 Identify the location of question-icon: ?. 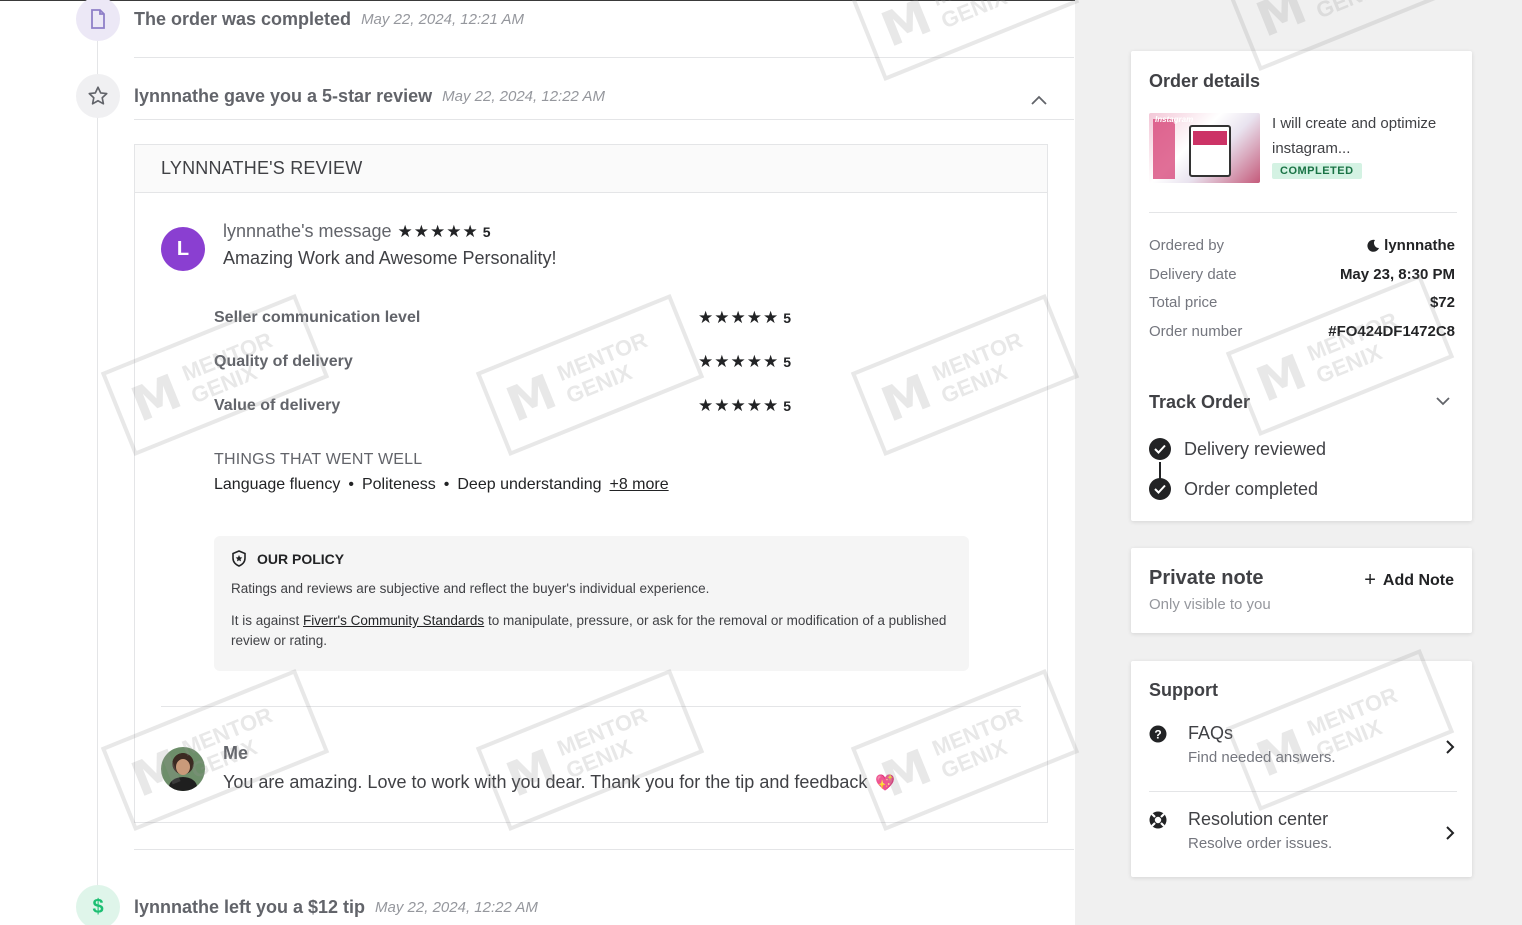
(1158, 734).